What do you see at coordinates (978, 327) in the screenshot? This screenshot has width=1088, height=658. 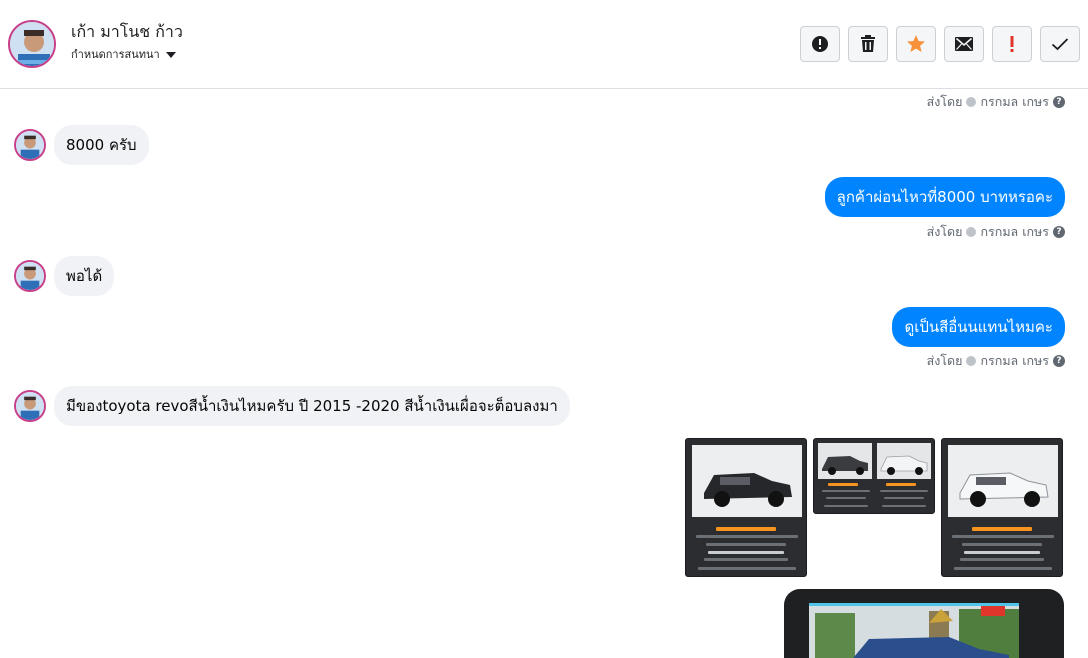 I see `outgoing-message-bubble: ดูเป็นสีอื่นนแทนไหมคะ` at bounding box center [978, 327].